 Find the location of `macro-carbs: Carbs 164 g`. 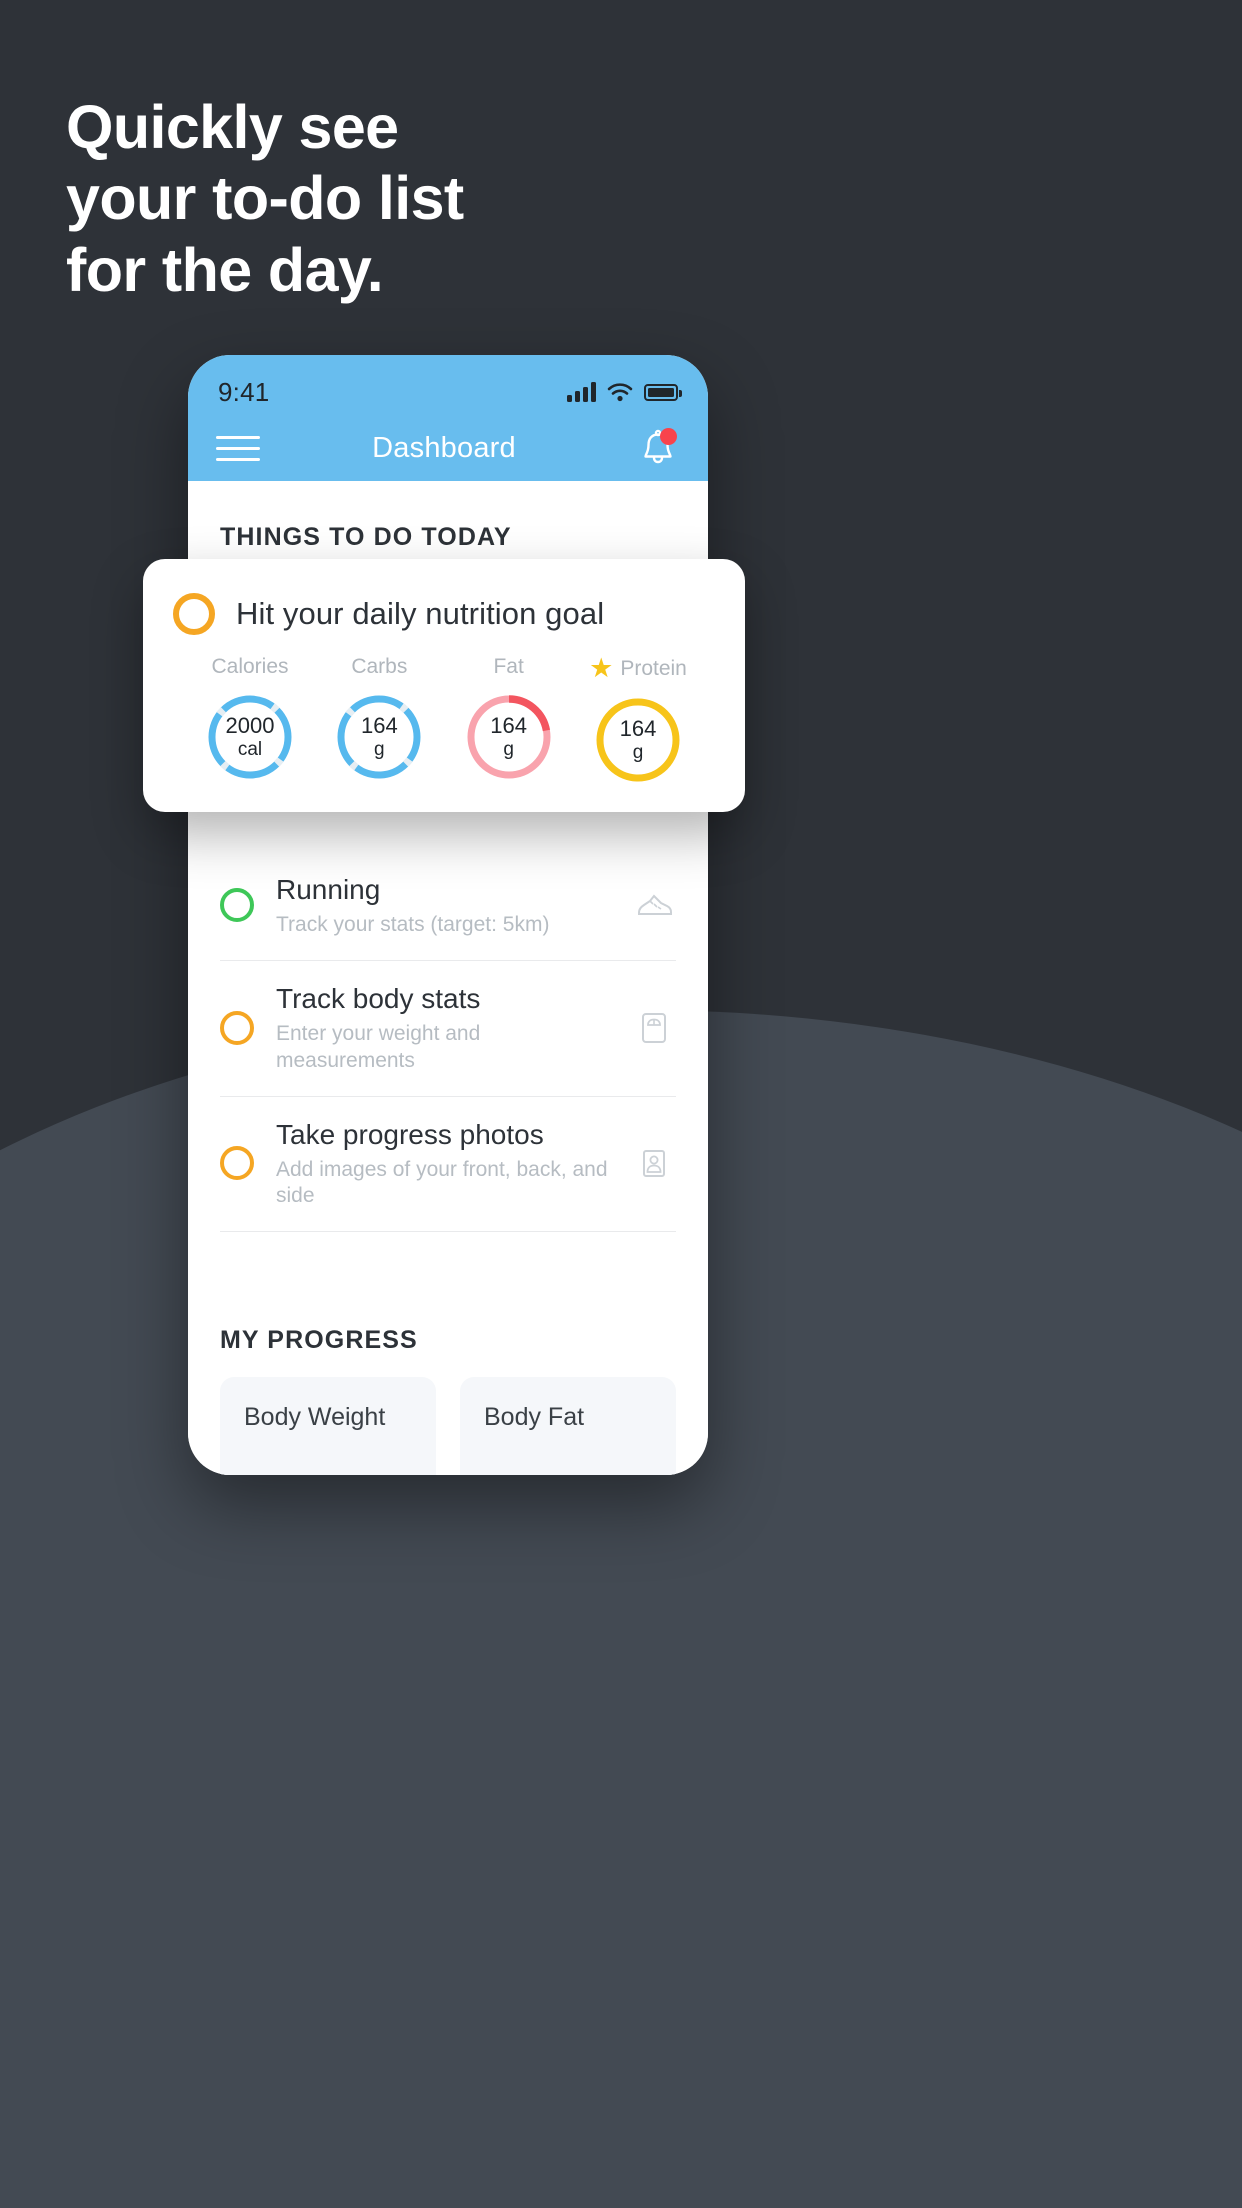

macro-carbs: Carbs 164 g is located at coordinates (379, 720).